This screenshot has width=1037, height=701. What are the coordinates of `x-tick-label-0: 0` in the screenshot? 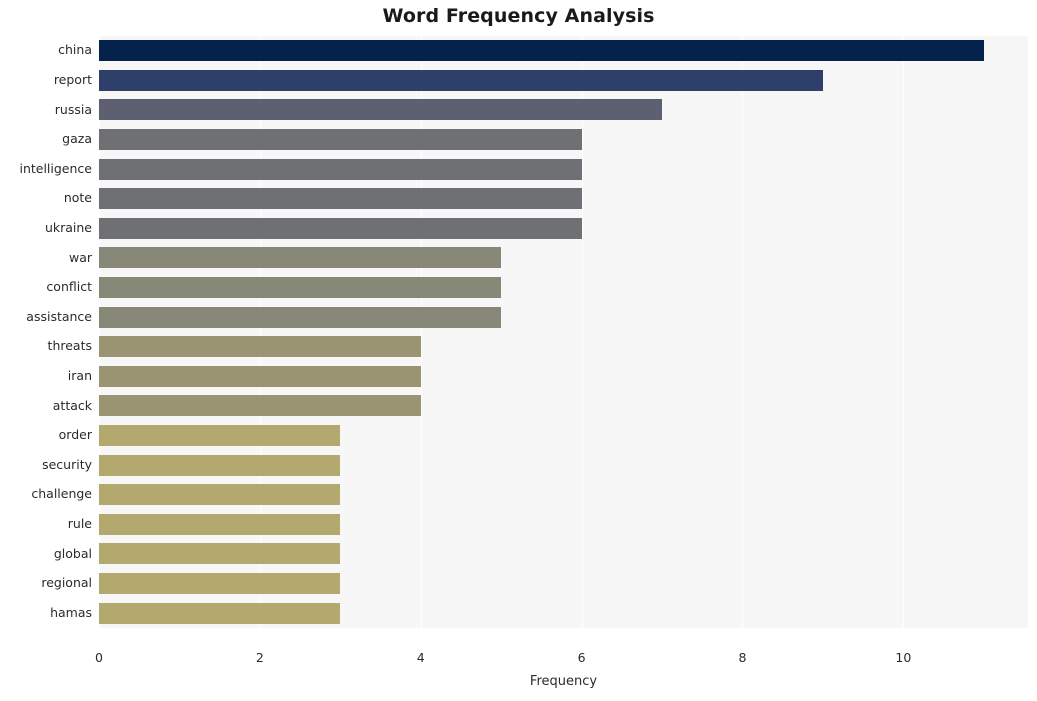 It's located at (99, 657).